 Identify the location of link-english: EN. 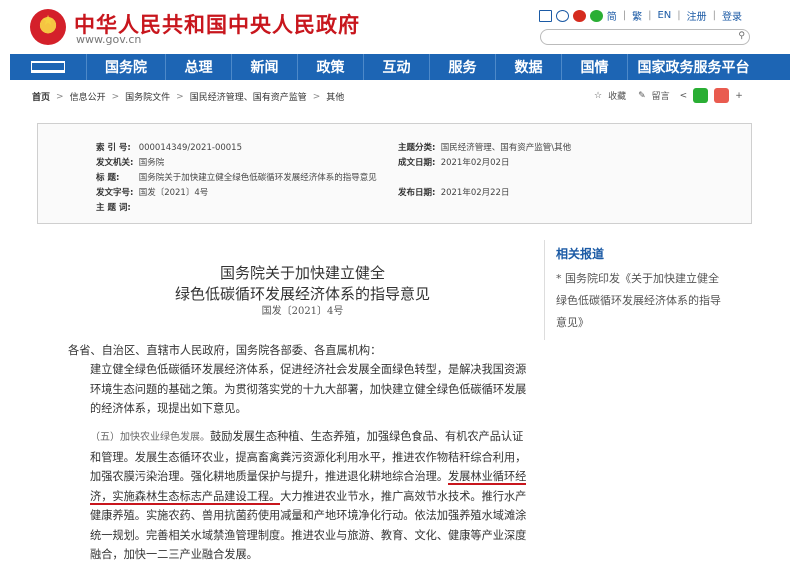
(664, 15).